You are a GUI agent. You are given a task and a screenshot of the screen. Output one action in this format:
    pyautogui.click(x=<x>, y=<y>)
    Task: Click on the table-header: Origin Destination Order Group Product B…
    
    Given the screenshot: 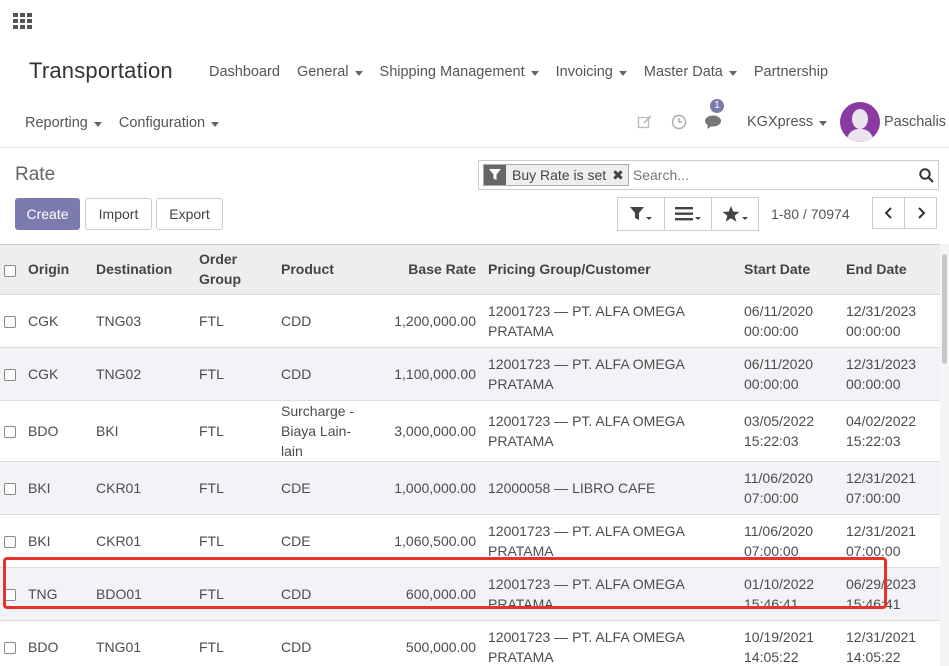 What is the action you would take?
    pyautogui.click(x=470, y=269)
    